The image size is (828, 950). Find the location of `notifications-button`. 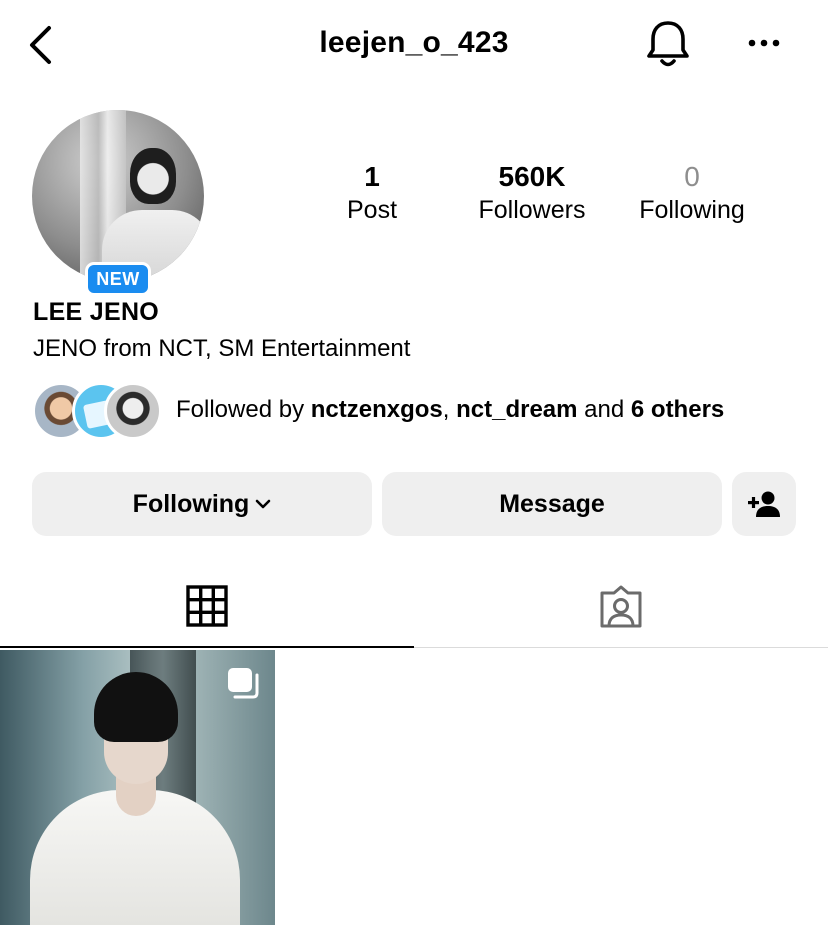

notifications-button is located at coordinates (668, 44).